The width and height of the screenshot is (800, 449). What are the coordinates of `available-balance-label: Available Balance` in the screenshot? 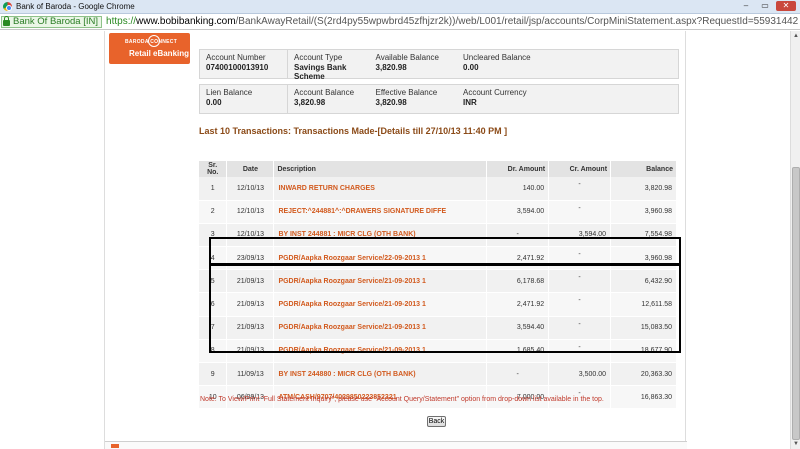 It's located at (407, 57).